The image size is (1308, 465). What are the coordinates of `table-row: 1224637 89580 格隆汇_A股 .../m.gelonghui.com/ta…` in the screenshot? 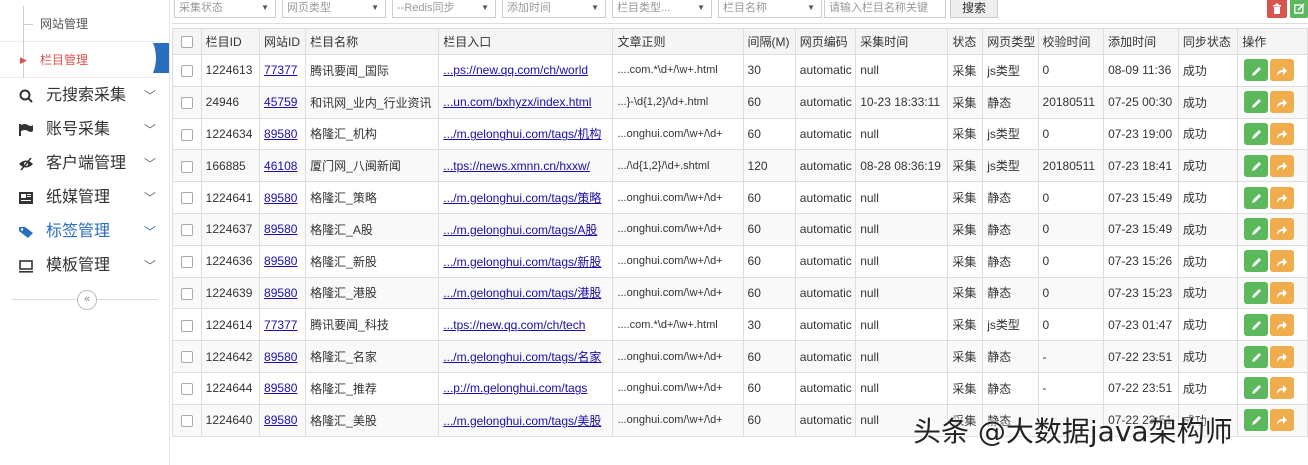 It's located at (740, 229).